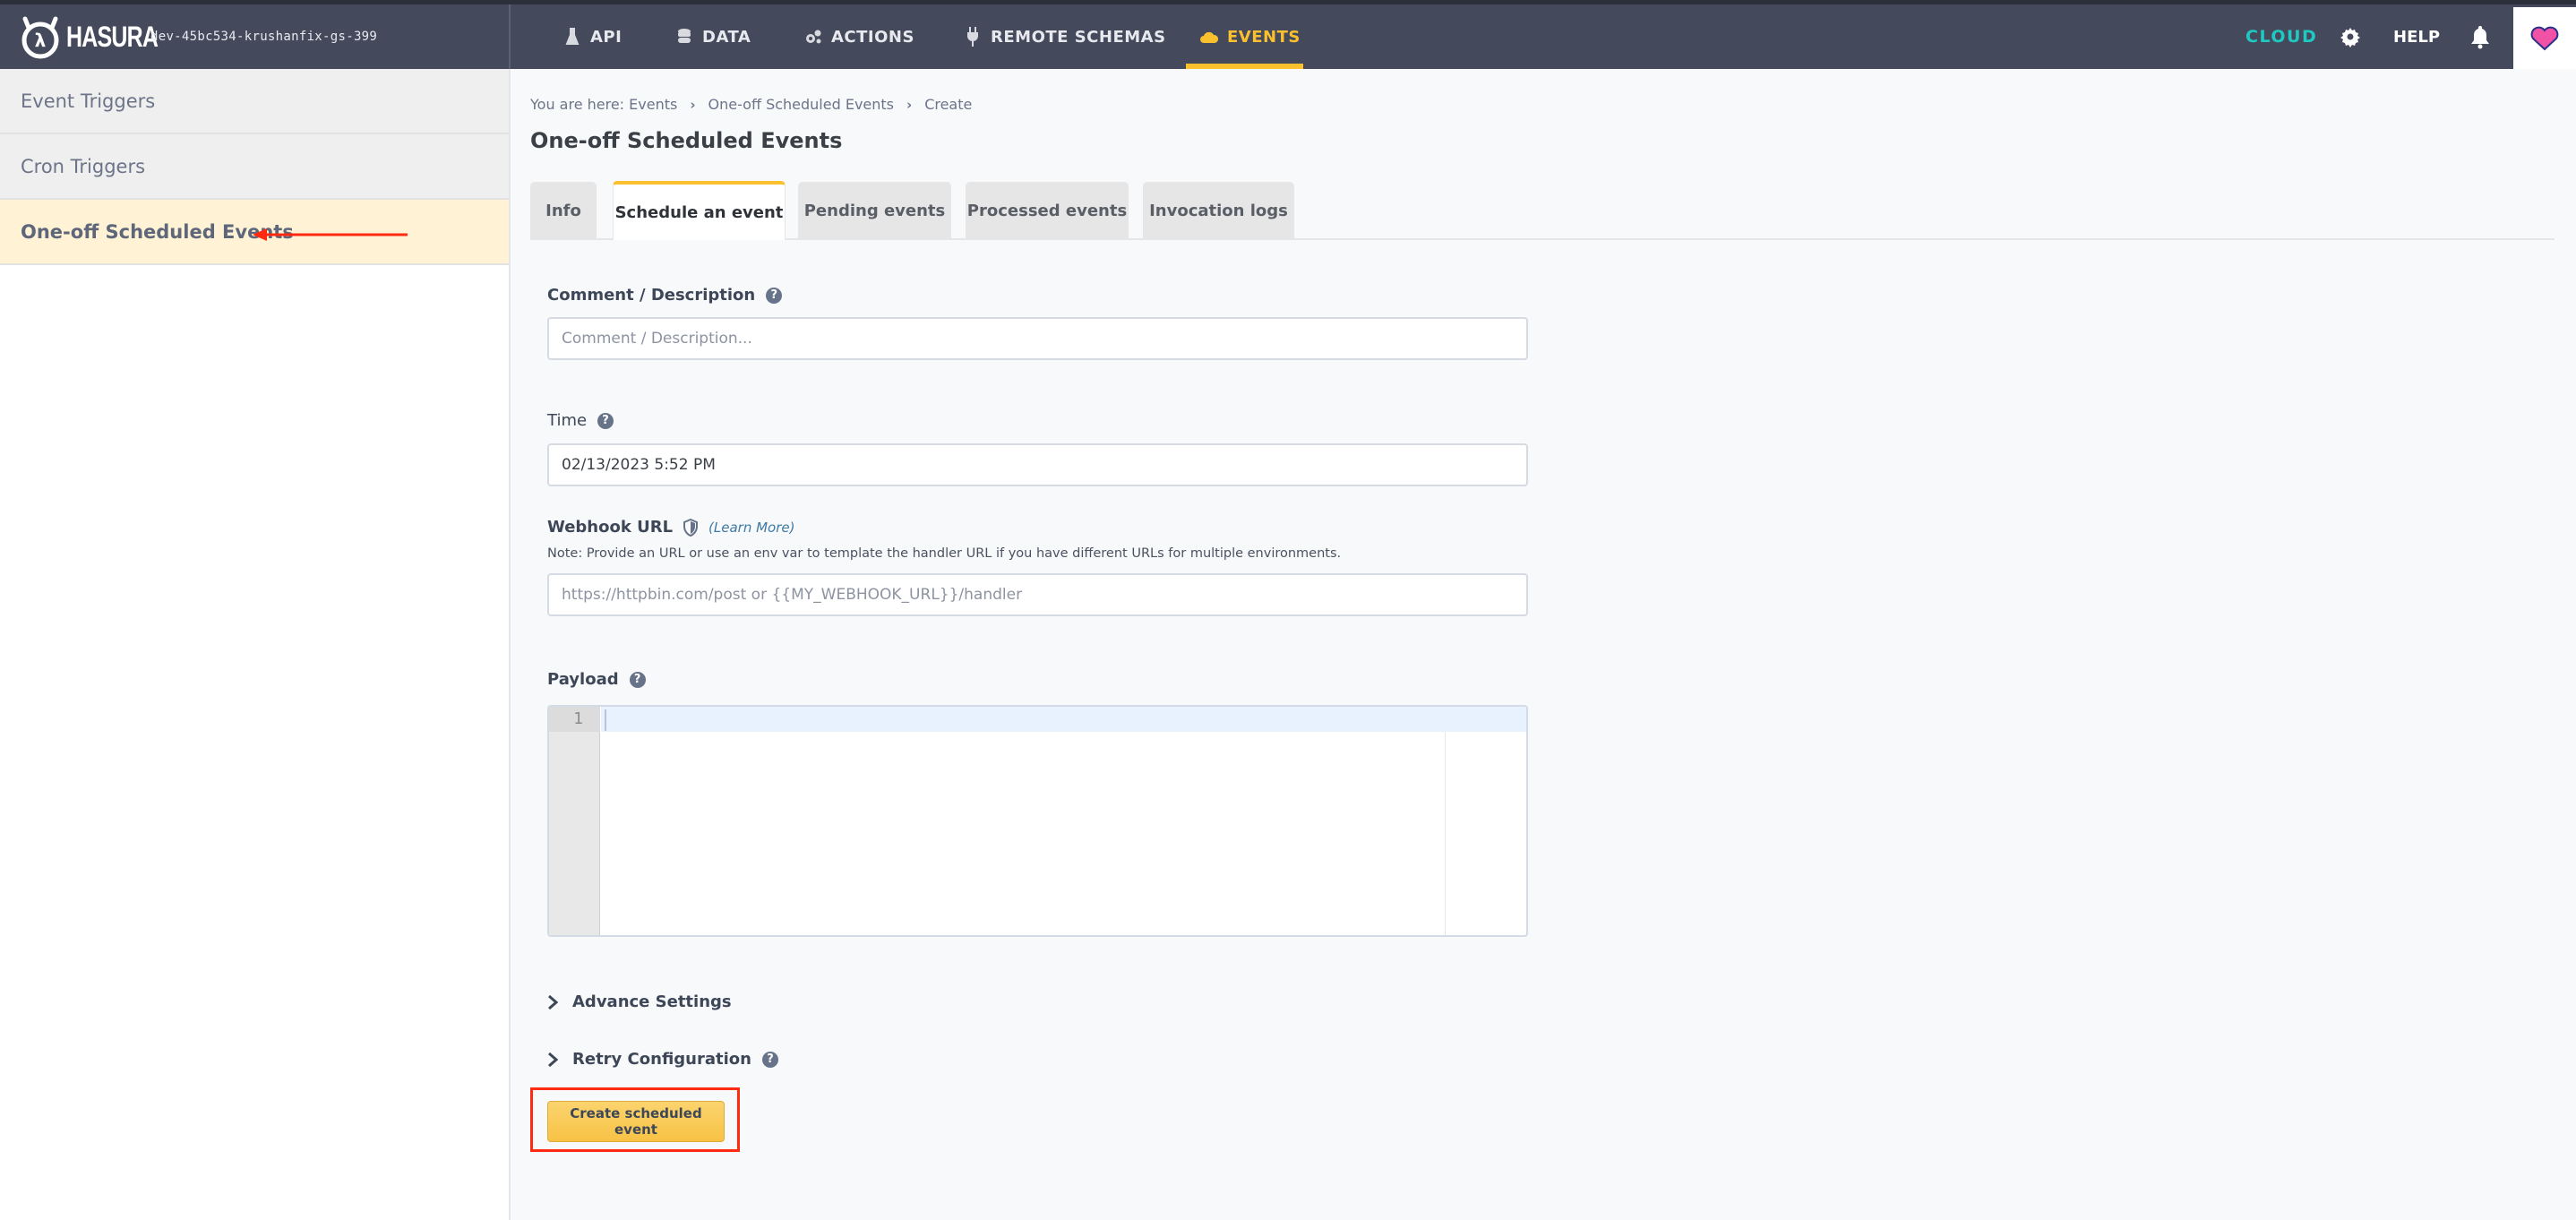 Image resolution: width=2576 pixels, height=1220 pixels. Describe the element at coordinates (567, 420) in the screenshot. I see `time-label-text: Time` at that location.